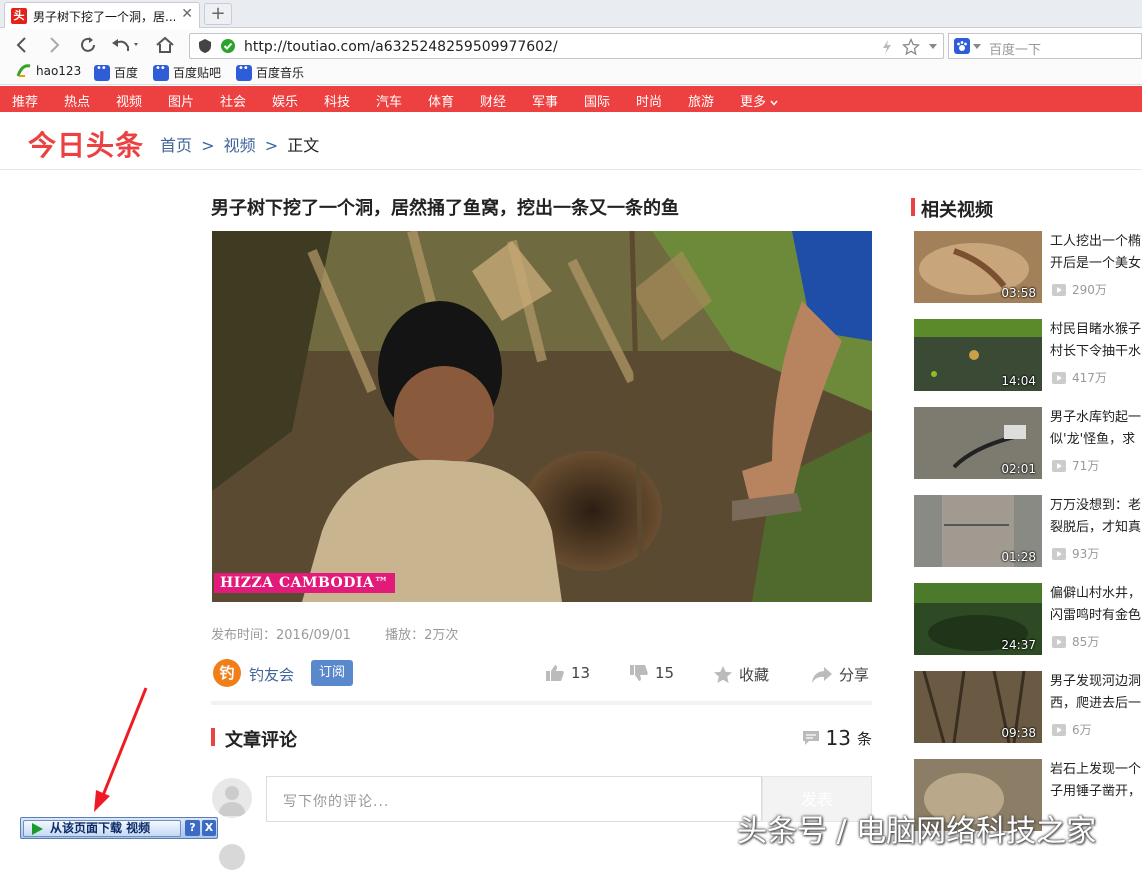 The width and height of the screenshot is (1142, 870). I want to click on bookmark-tieba: 百度贴吧, so click(187, 72).